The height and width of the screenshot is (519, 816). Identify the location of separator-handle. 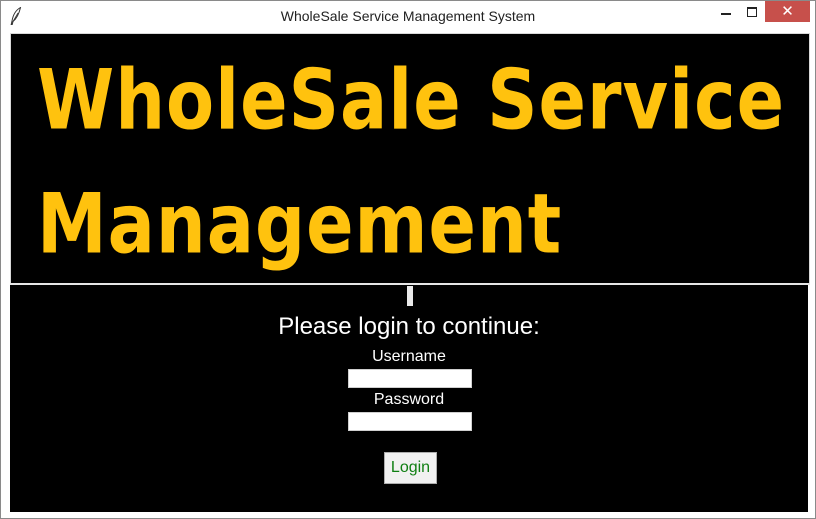
(410, 296).